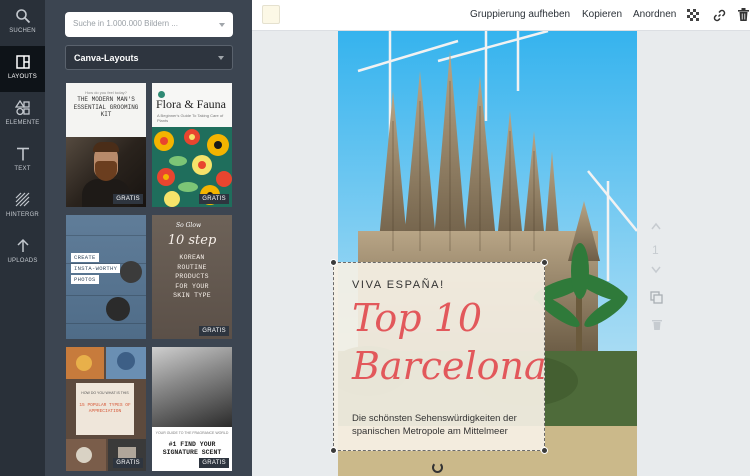 This screenshot has height=476, width=750. I want to click on thumb-title: #1 FIND YOUR SIGNATURE SCENT, so click(192, 449).